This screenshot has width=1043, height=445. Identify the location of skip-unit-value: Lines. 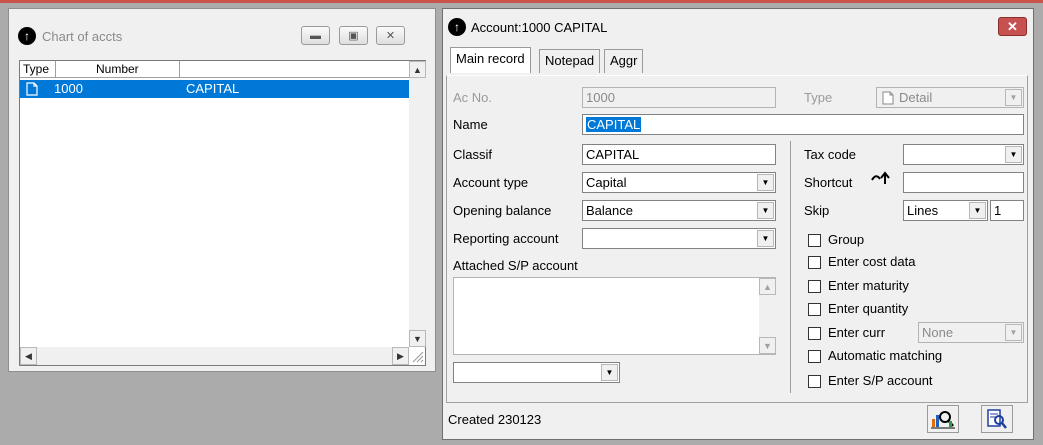
(923, 210).